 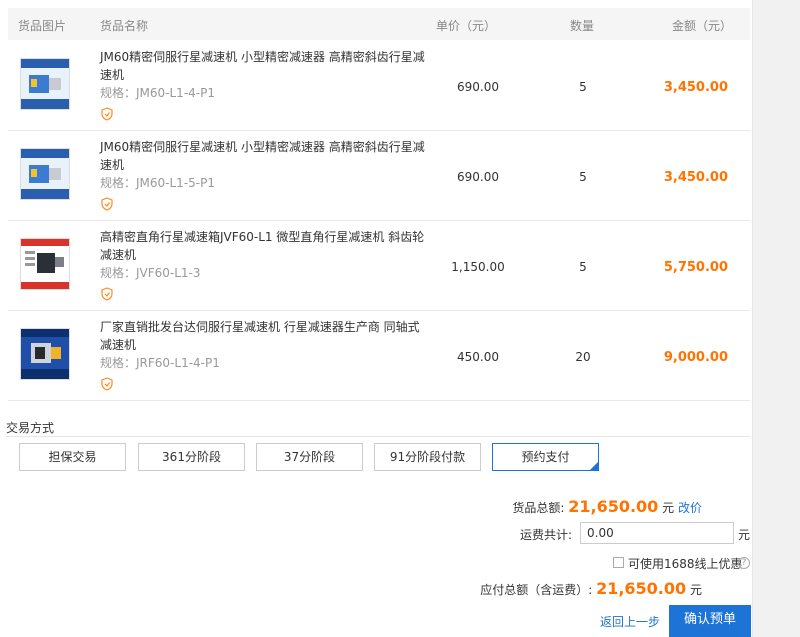 What do you see at coordinates (546, 535) in the screenshot?
I see `freight-label: 运费共计:` at bounding box center [546, 535].